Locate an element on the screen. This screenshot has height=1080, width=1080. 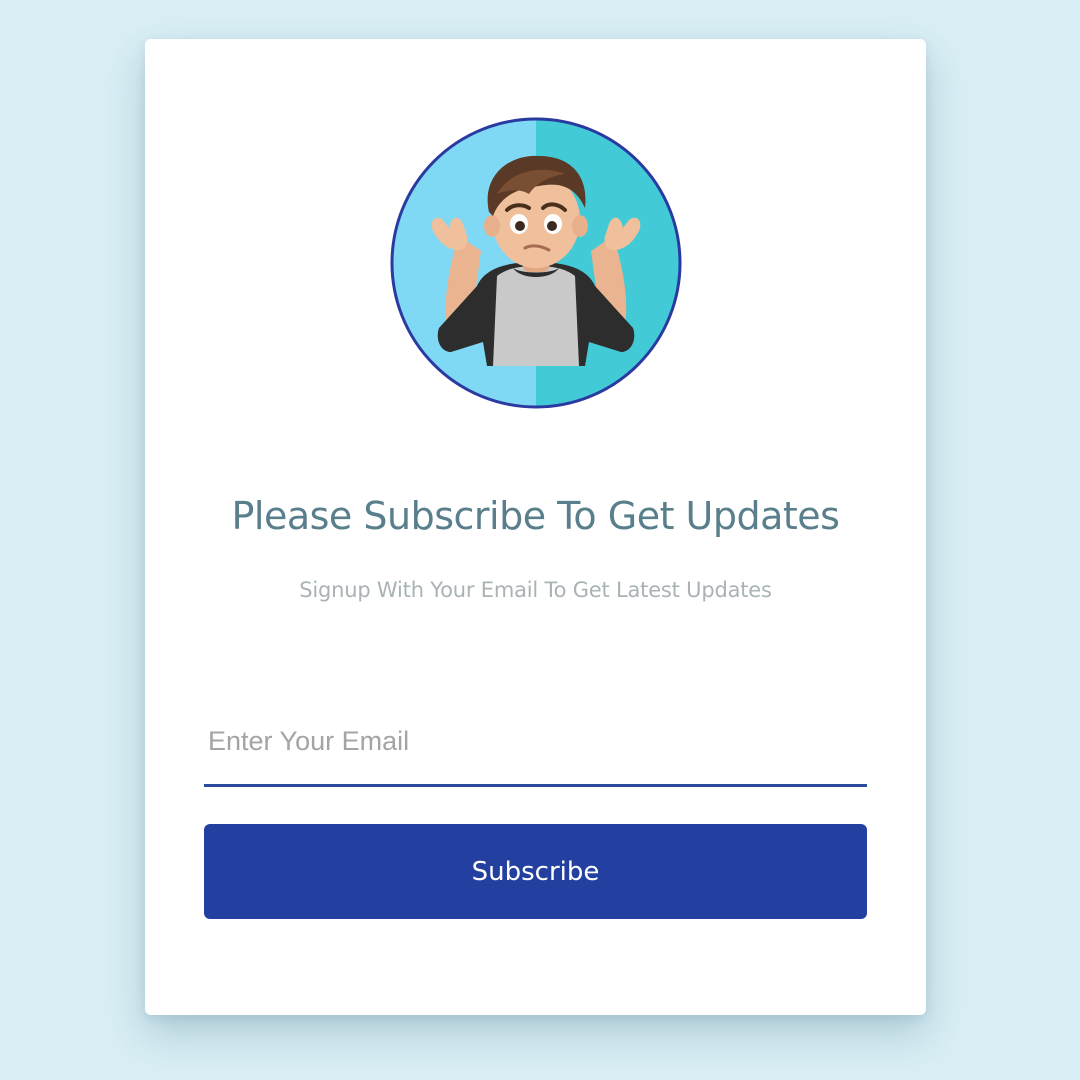
avatar is located at coordinates (536, 263).